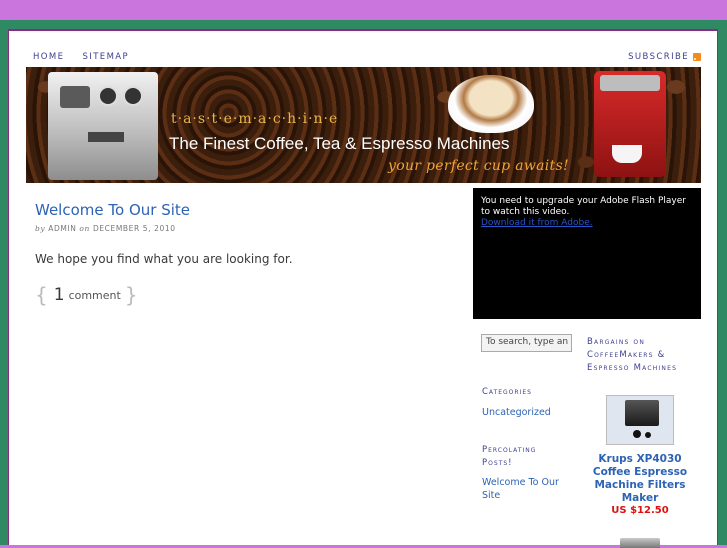  I want to click on rss-icon, so click(697, 57).